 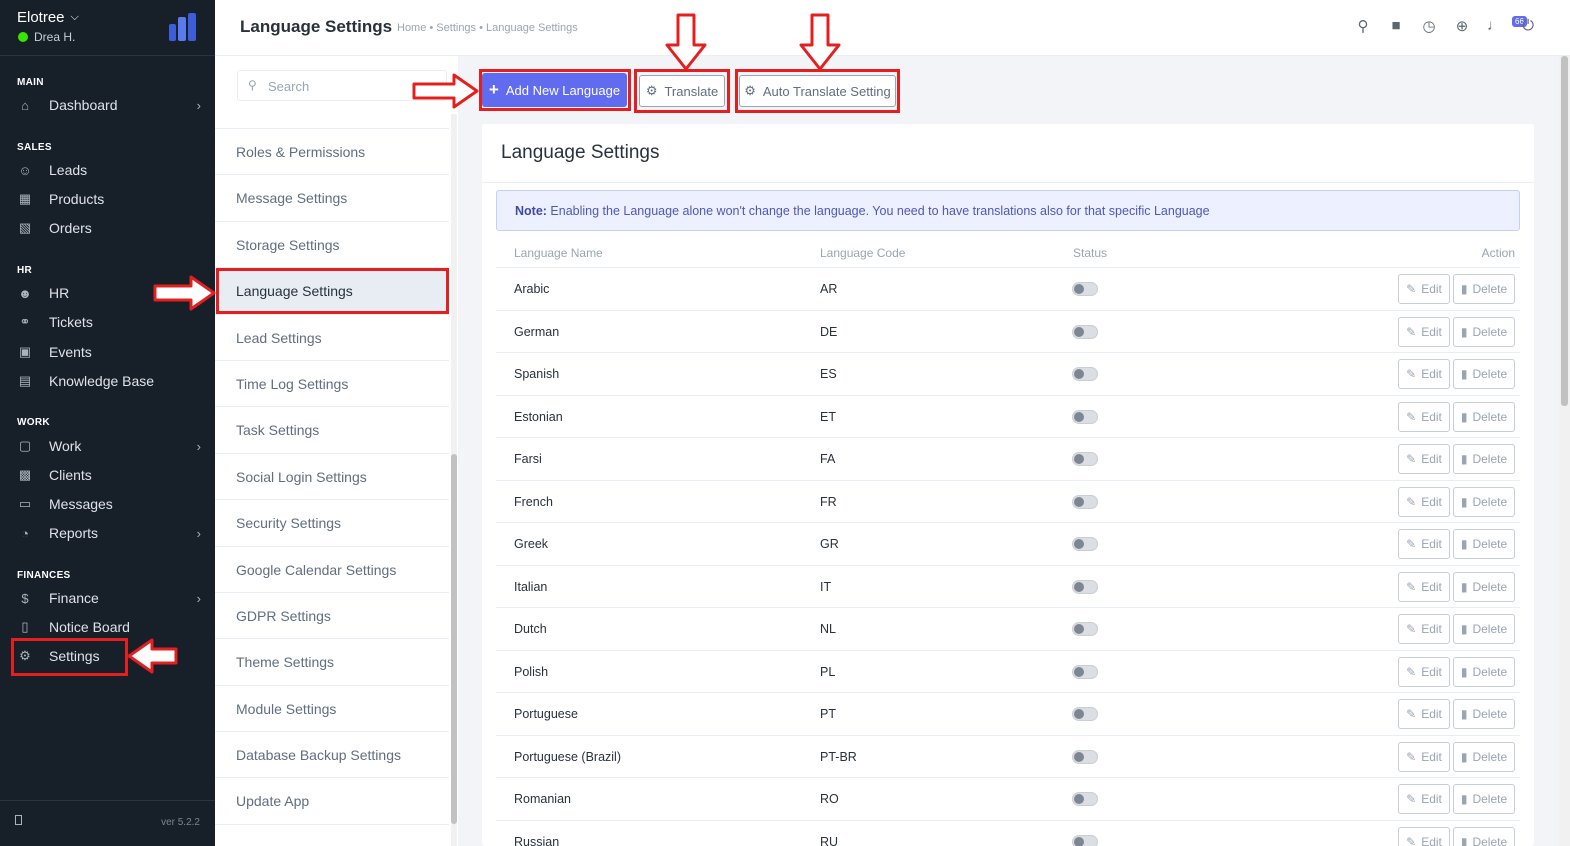 What do you see at coordinates (332, 430) in the screenshot?
I see `settings-item-task: Task Settings` at bounding box center [332, 430].